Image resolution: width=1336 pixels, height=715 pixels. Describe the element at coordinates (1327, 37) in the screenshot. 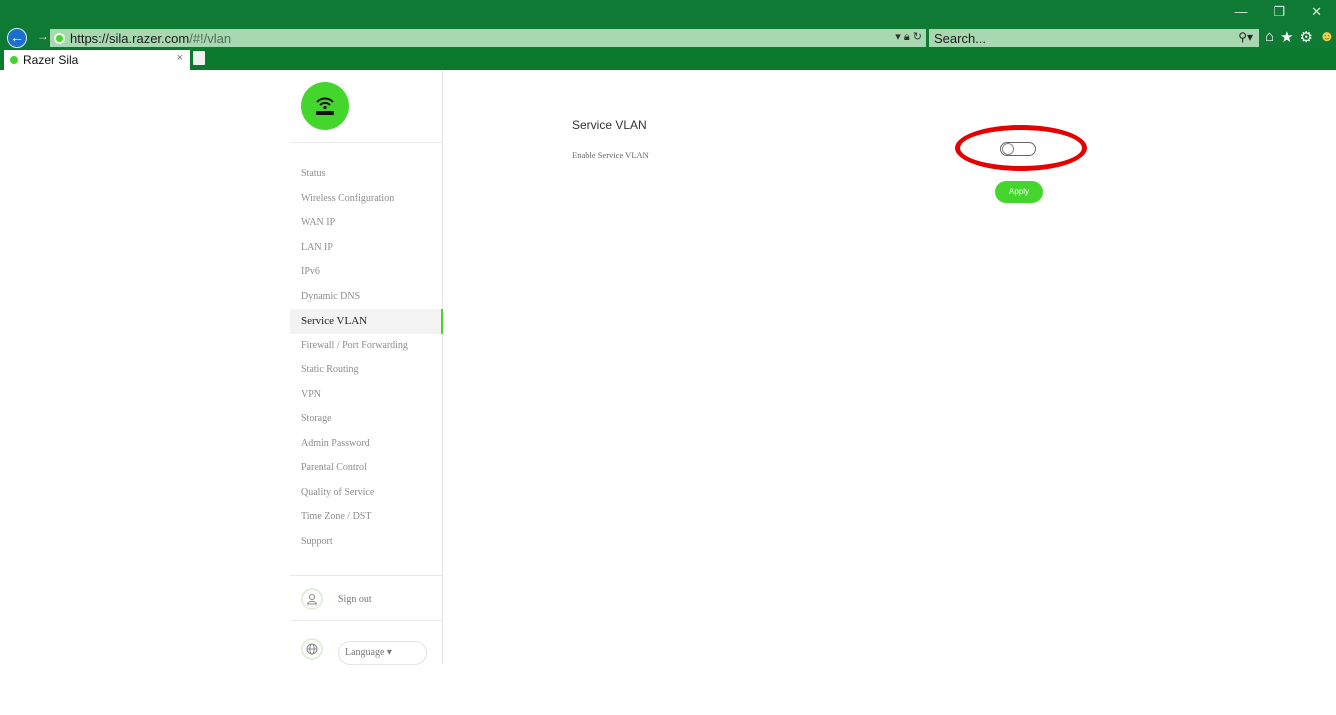

I see `feedback-smiley-icon: ☻` at that location.